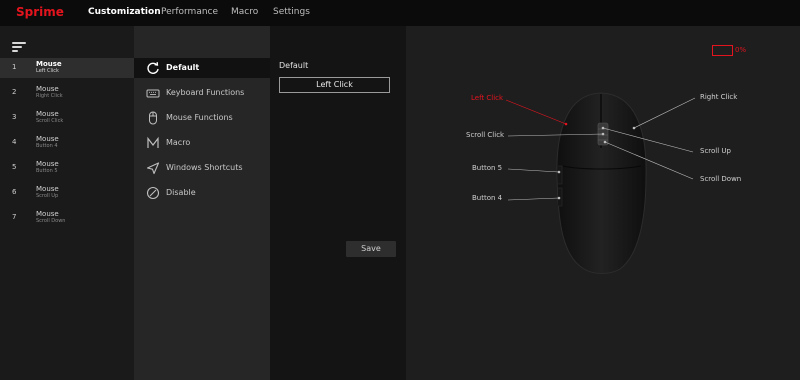 The image size is (800, 380). What do you see at coordinates (181, 192) in the screenshot?
I see `function-label: Disable` at bounding box center [181, 192].